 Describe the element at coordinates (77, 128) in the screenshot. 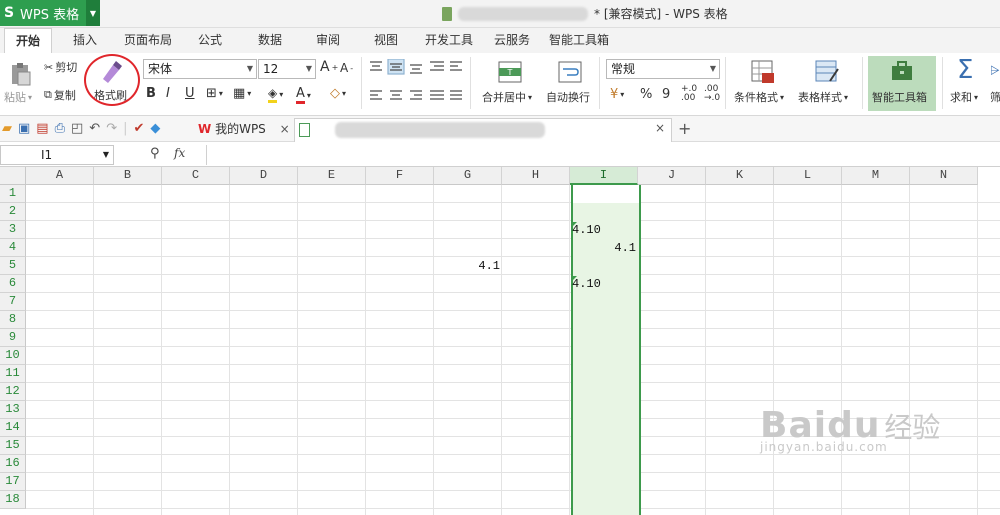

I see `print-preview-icon: ◰` at that location.